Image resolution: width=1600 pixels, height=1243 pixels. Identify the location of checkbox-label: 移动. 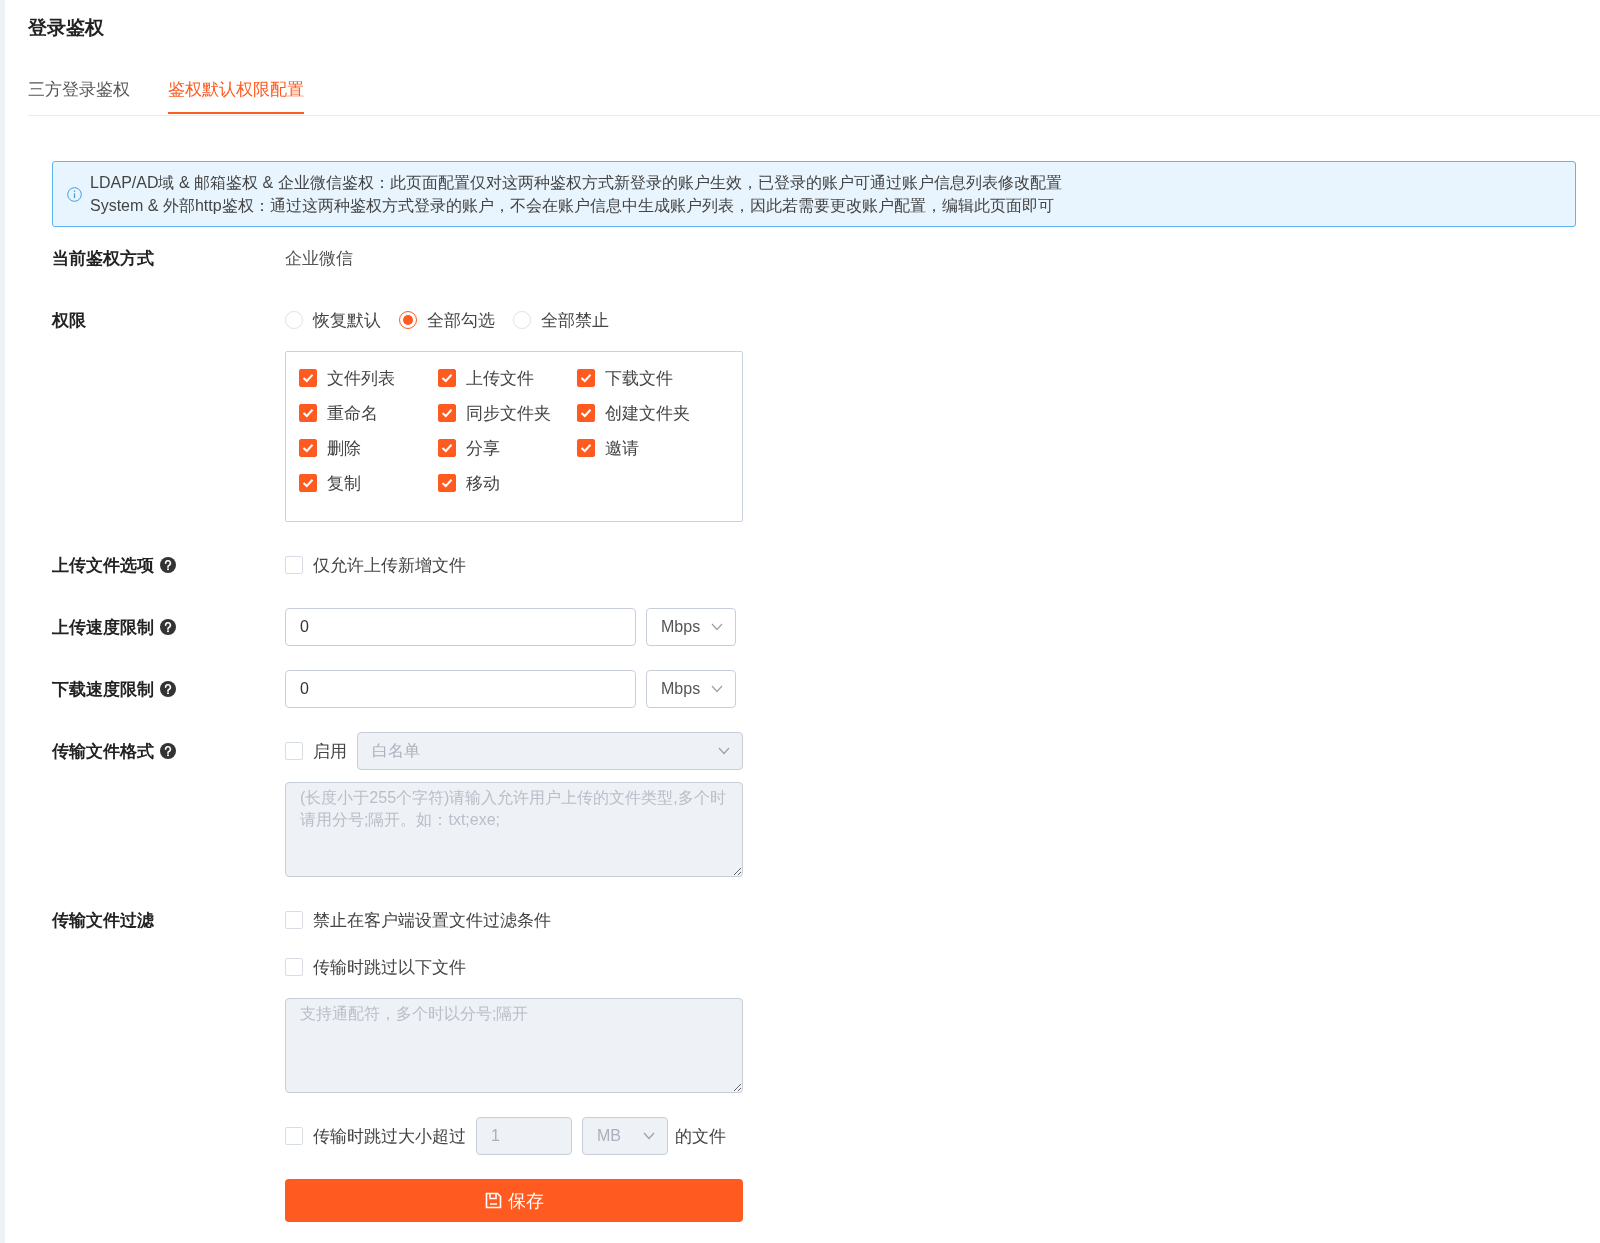
(483, 483).